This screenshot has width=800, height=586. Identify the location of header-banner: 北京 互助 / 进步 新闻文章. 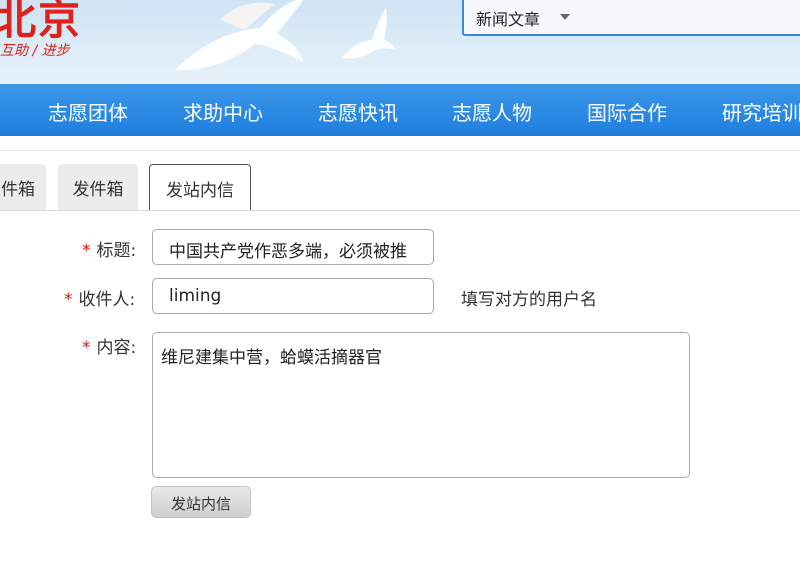
(400, 42).